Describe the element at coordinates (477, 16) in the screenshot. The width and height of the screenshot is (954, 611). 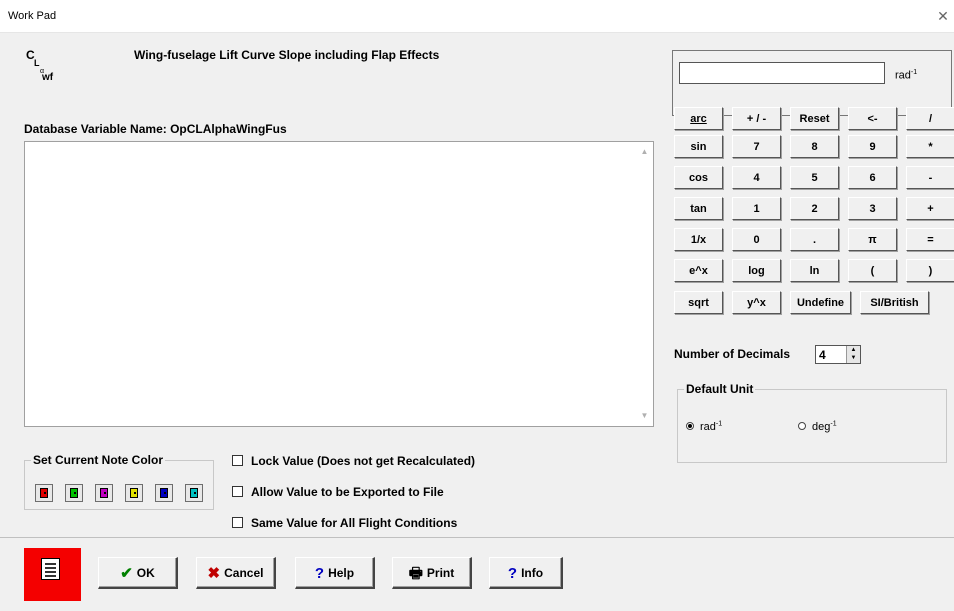
I see `title-bar: Work Pad ✕` at that location.